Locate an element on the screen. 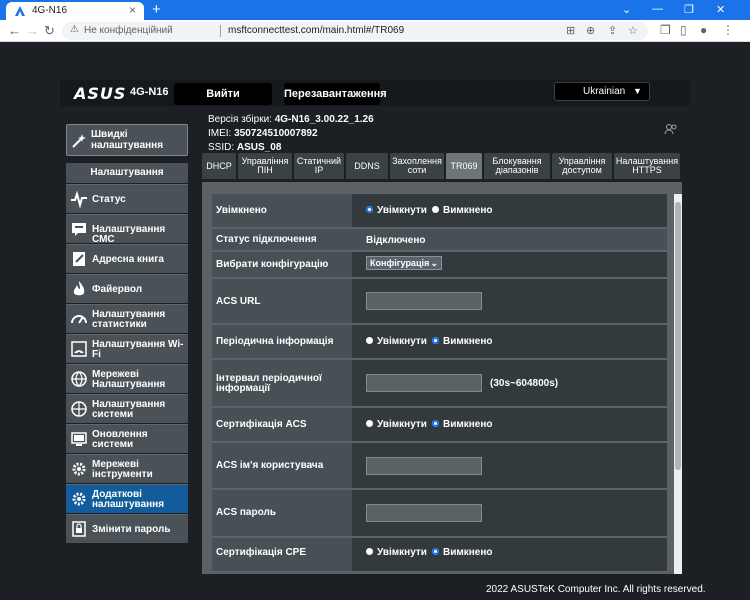  periodic-disable-radio: Вимкнено is located at coordinates (462, 341).